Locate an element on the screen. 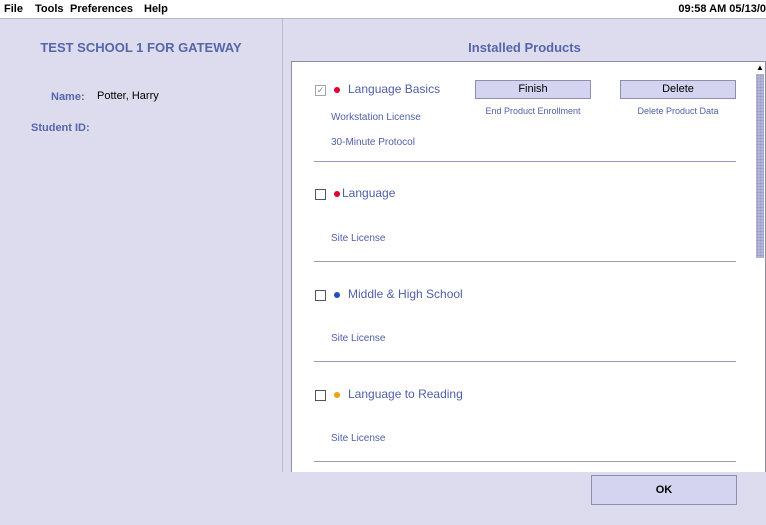 The height and width of the screenshot is (525, 766). finish-button: Finish is located at coordinates (533, 89).